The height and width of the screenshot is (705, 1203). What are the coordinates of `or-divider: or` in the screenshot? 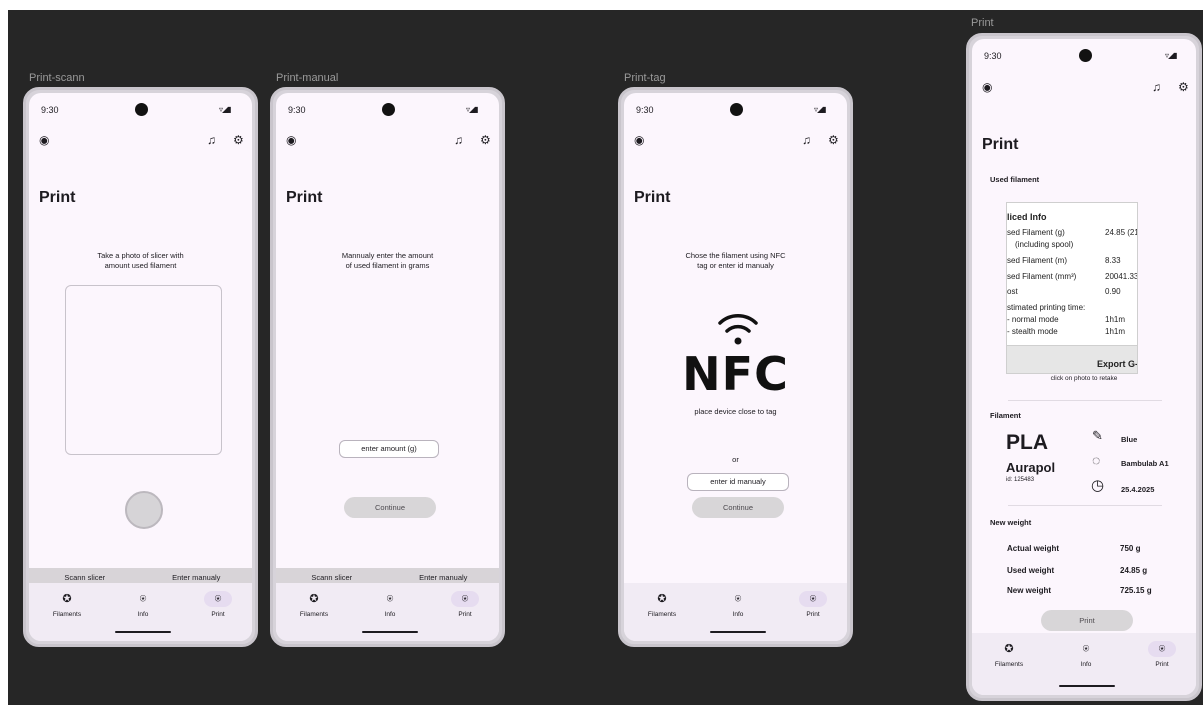 It's located at (735, 459).